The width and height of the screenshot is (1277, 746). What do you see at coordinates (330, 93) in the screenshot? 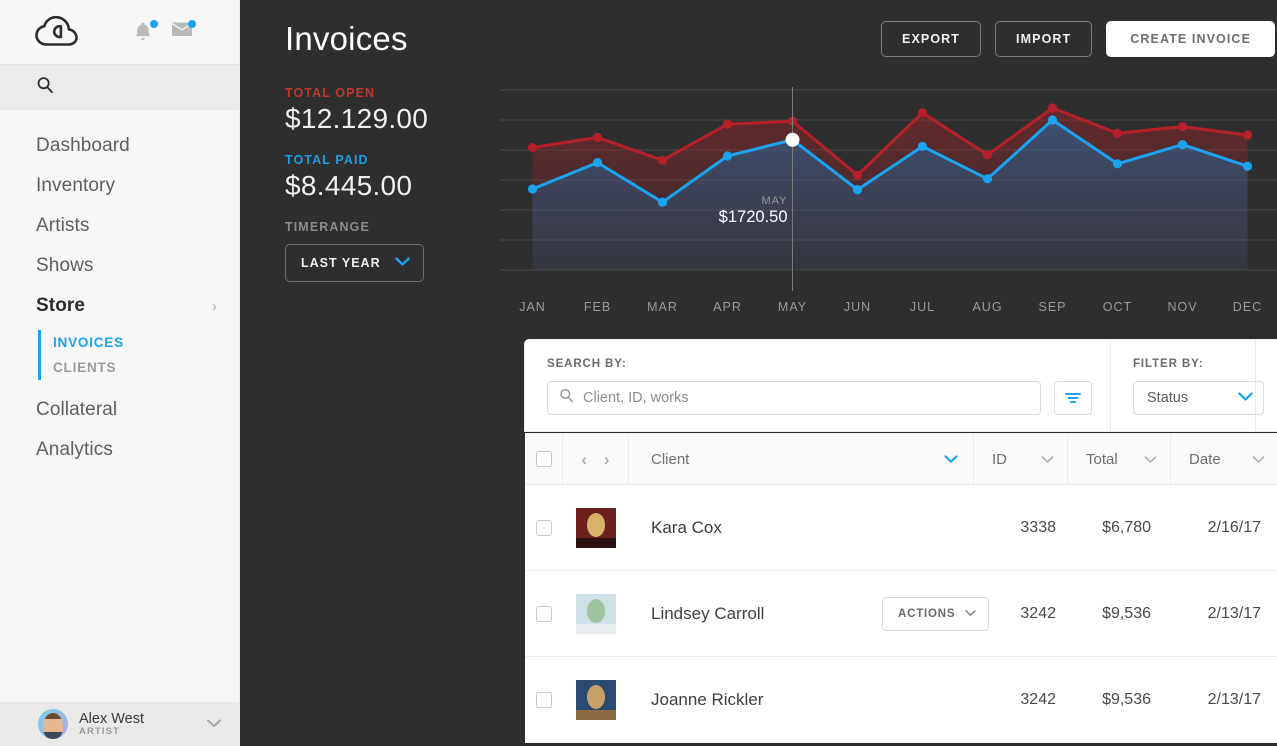
I see `total-open-label: TOTAL OPEN` at bounding box center [330, 93].